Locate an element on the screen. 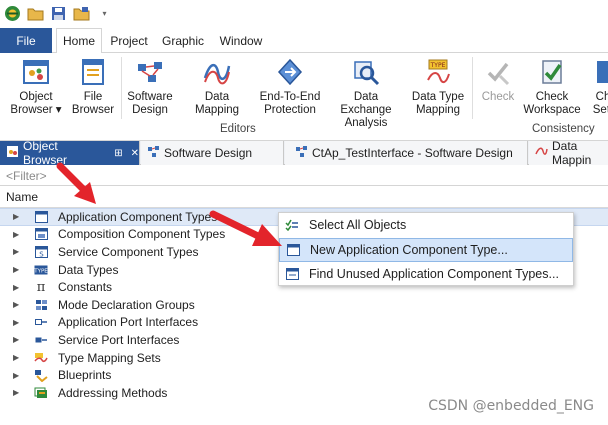  software-design-icon is located at coordinates (150, 72).